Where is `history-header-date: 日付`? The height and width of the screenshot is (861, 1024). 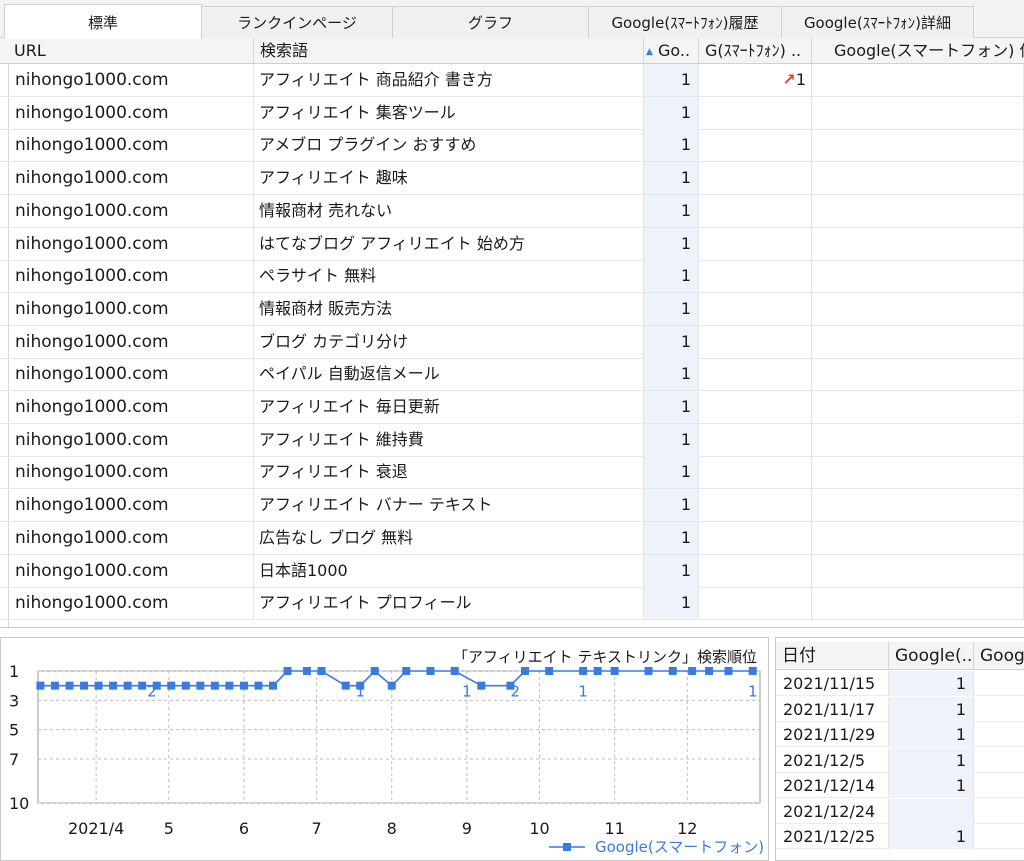 history-header-date: 日付 is located at coordinates (832, 656).